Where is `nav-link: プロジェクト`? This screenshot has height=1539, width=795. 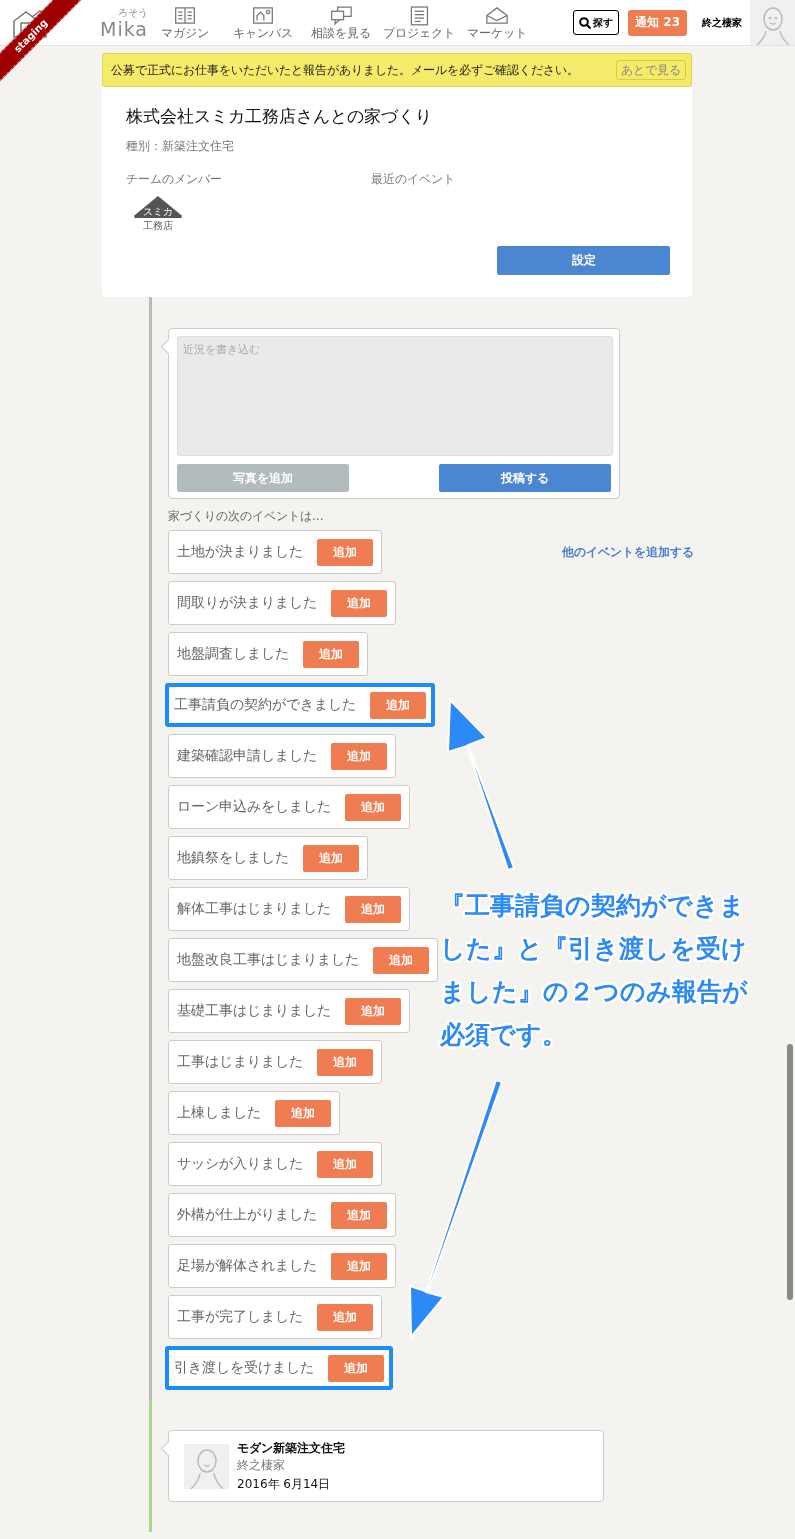
nav-link: プロジェクト is located at coordinates (419, 22).